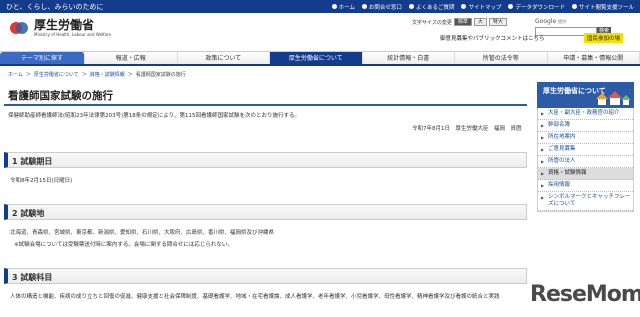  What do you see at coordinates (15, 74) in the screenshot?
I see `breadcrumb-home: ホーム` at bounding box center [15, 74].